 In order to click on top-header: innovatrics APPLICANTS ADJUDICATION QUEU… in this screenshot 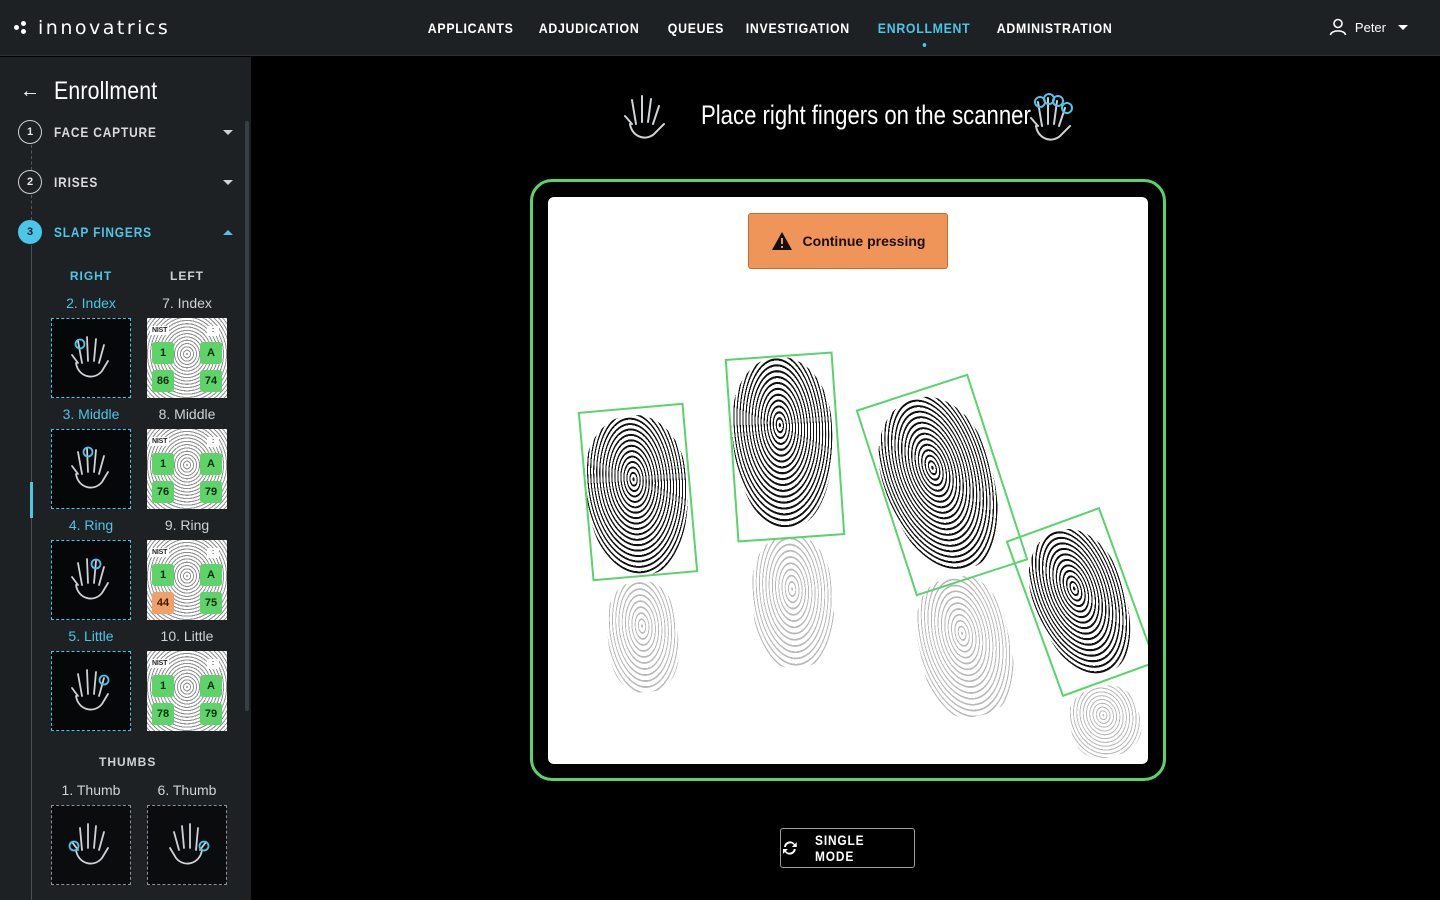, I will do `click(720, 28)`.